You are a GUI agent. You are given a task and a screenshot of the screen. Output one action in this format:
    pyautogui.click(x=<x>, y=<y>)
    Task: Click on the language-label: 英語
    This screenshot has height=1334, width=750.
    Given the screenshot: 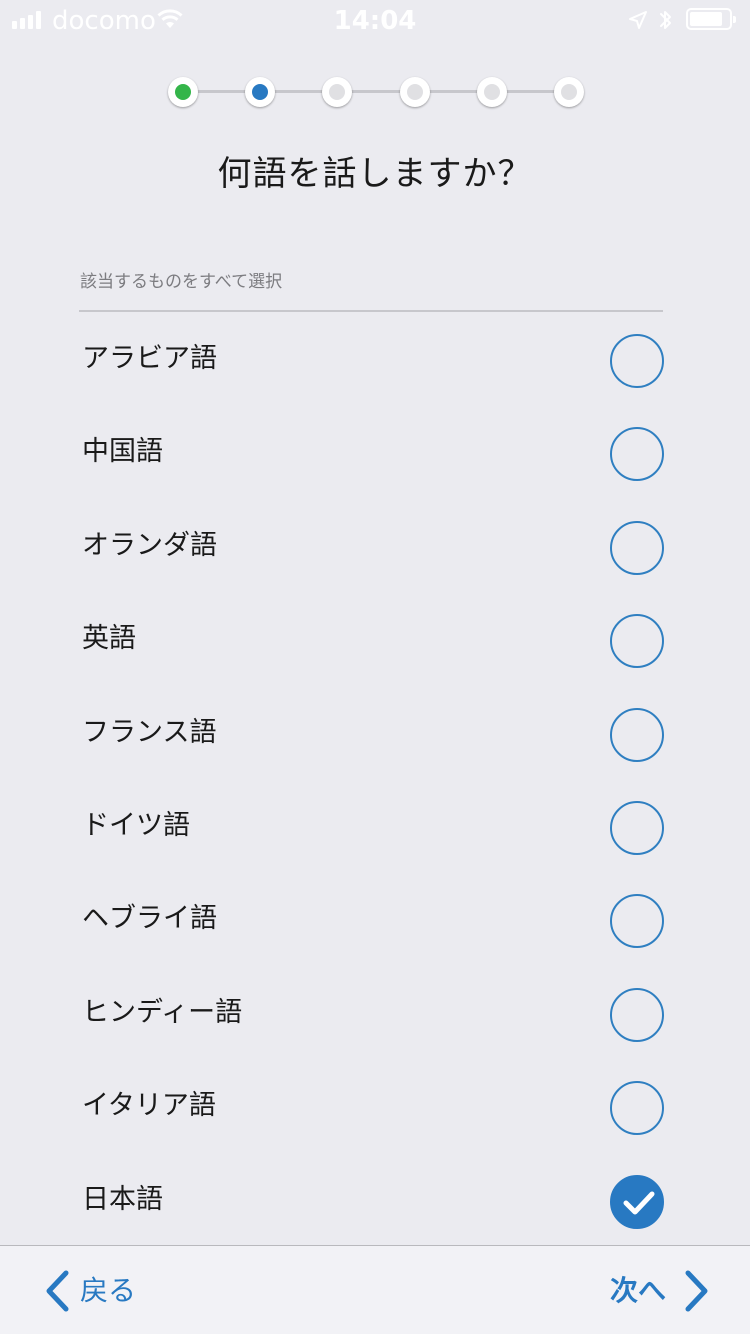 What is the action you would take?
    pyautogui.click(x=109, y=639)
    